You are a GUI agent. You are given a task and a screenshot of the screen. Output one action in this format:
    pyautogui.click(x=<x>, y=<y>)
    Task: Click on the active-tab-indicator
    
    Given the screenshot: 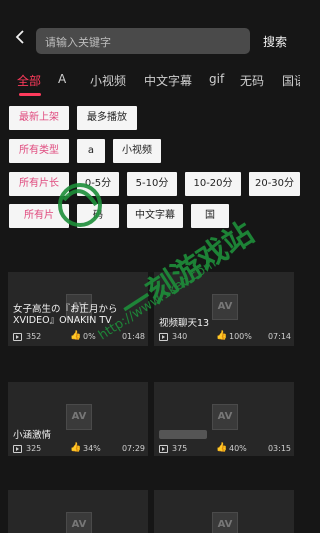 What is the action you would take?
    pyautogui.click(x=30, y=94)
    